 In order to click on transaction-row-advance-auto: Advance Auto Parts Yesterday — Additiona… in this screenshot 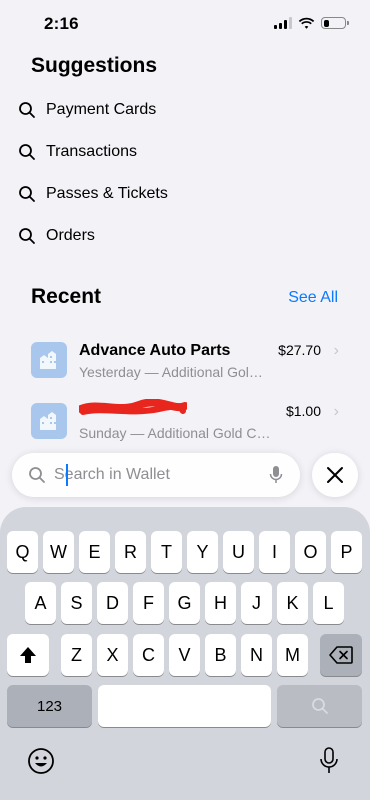, I will do `click(187, 361)`.